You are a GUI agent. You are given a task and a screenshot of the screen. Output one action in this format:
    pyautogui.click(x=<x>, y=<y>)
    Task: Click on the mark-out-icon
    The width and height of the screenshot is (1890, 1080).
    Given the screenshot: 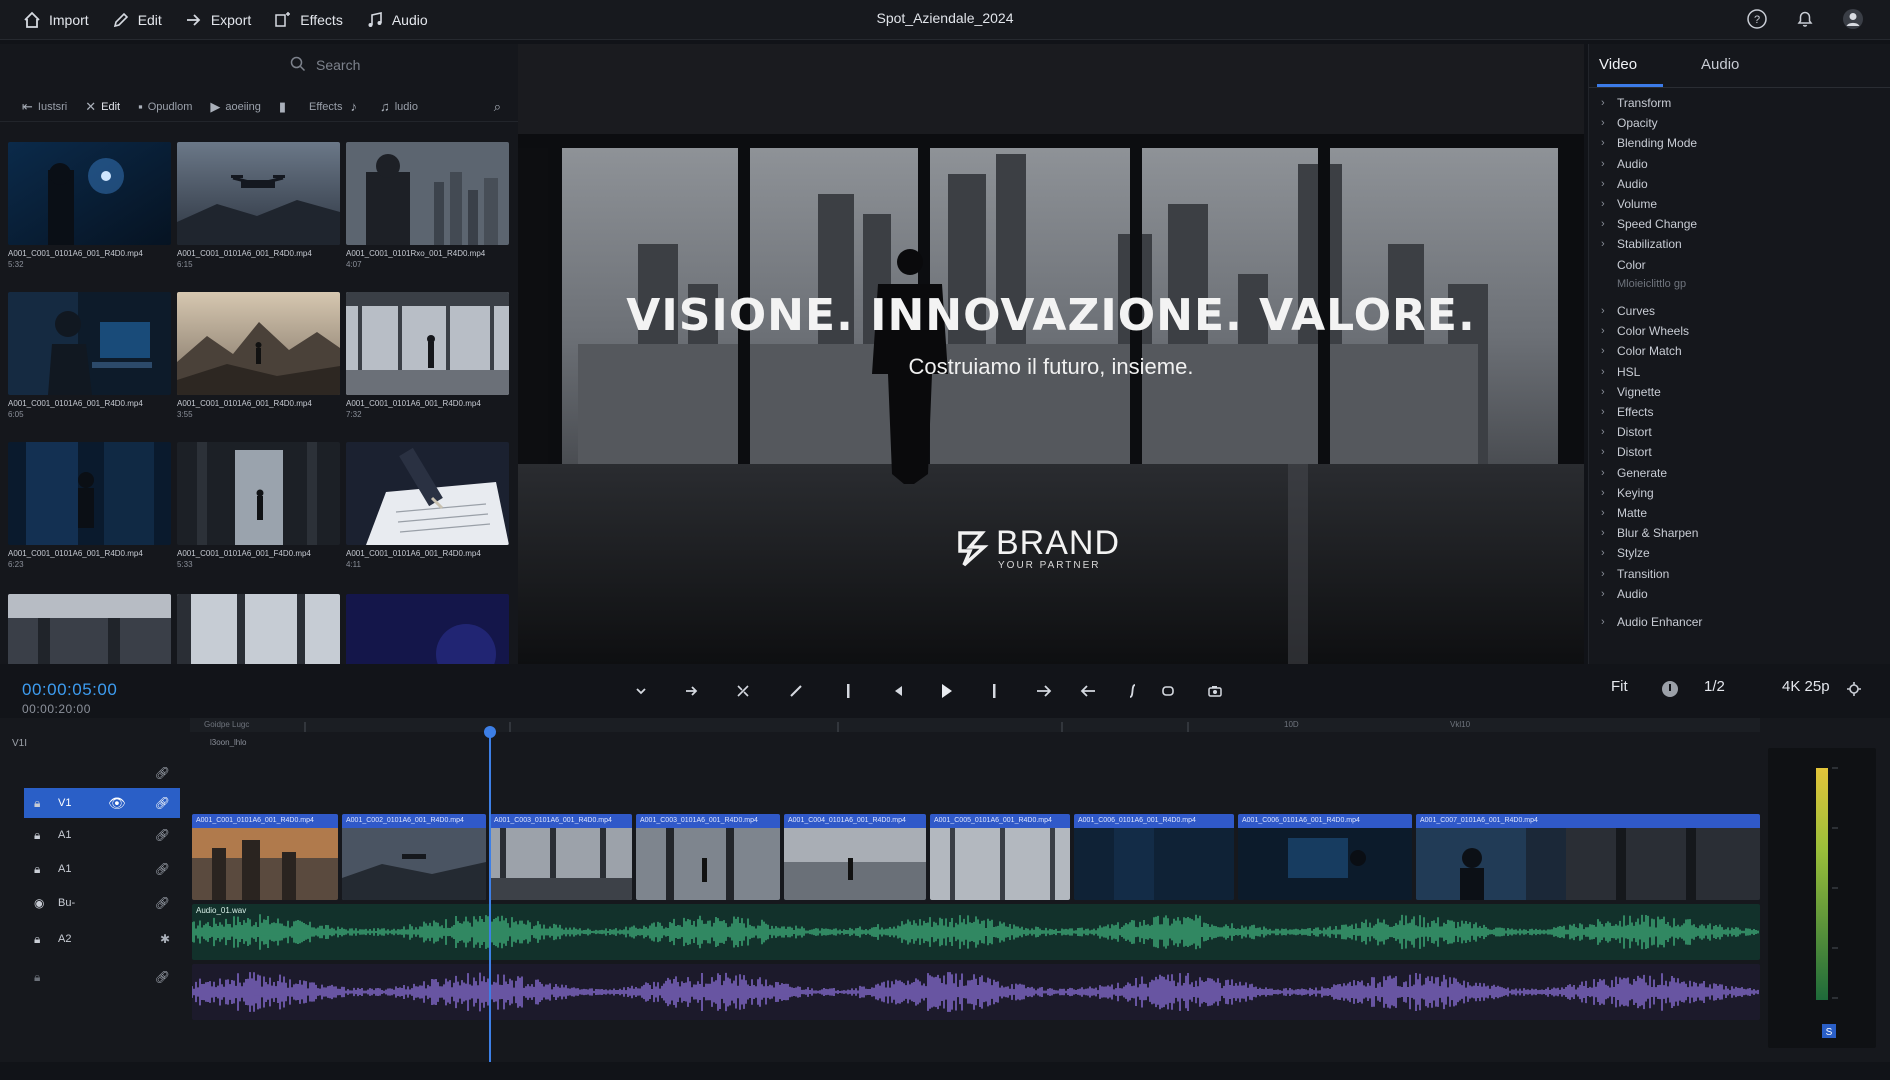 What is the action you would take?
    pyautogui.click(x=994, y=691)
    